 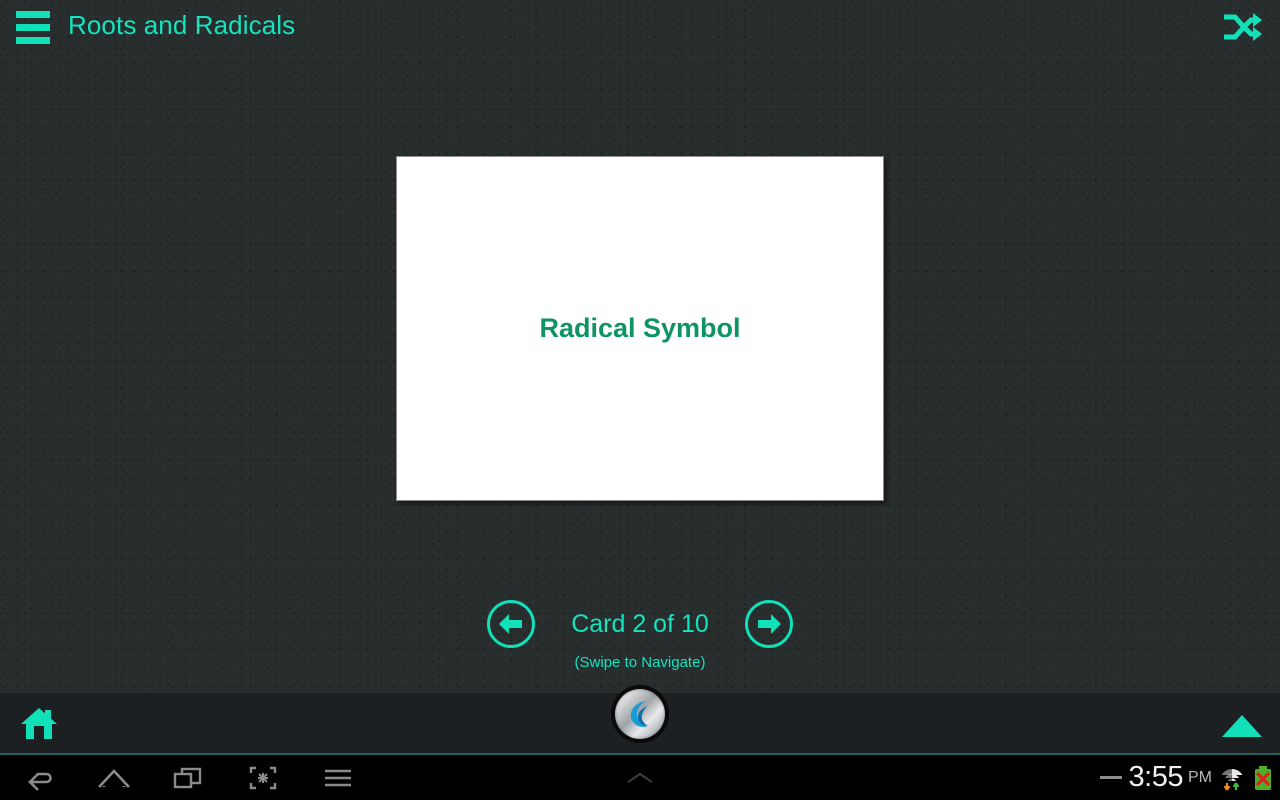 I want to click on page-title: Roots and Radicals, so click(x=182, y=25).